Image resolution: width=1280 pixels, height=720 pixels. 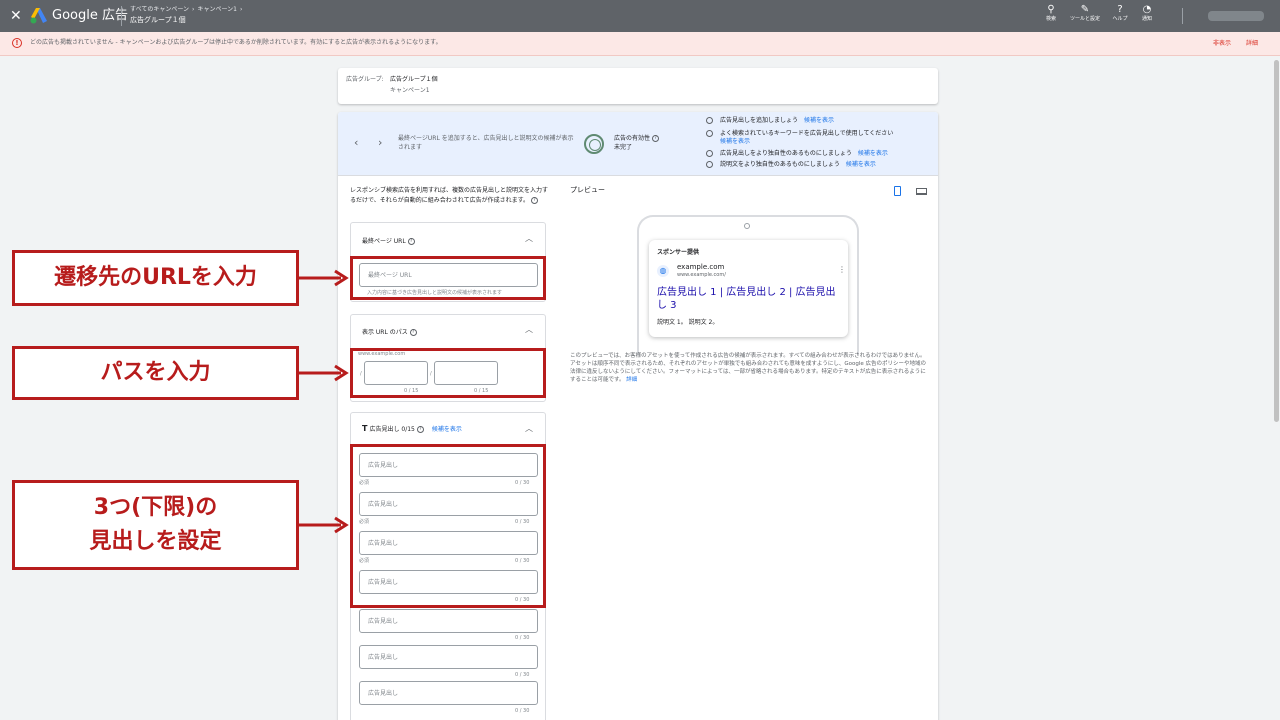 I want to click on breadcrumb-campaign: キャンペーン1, so click(x=217, y=9).